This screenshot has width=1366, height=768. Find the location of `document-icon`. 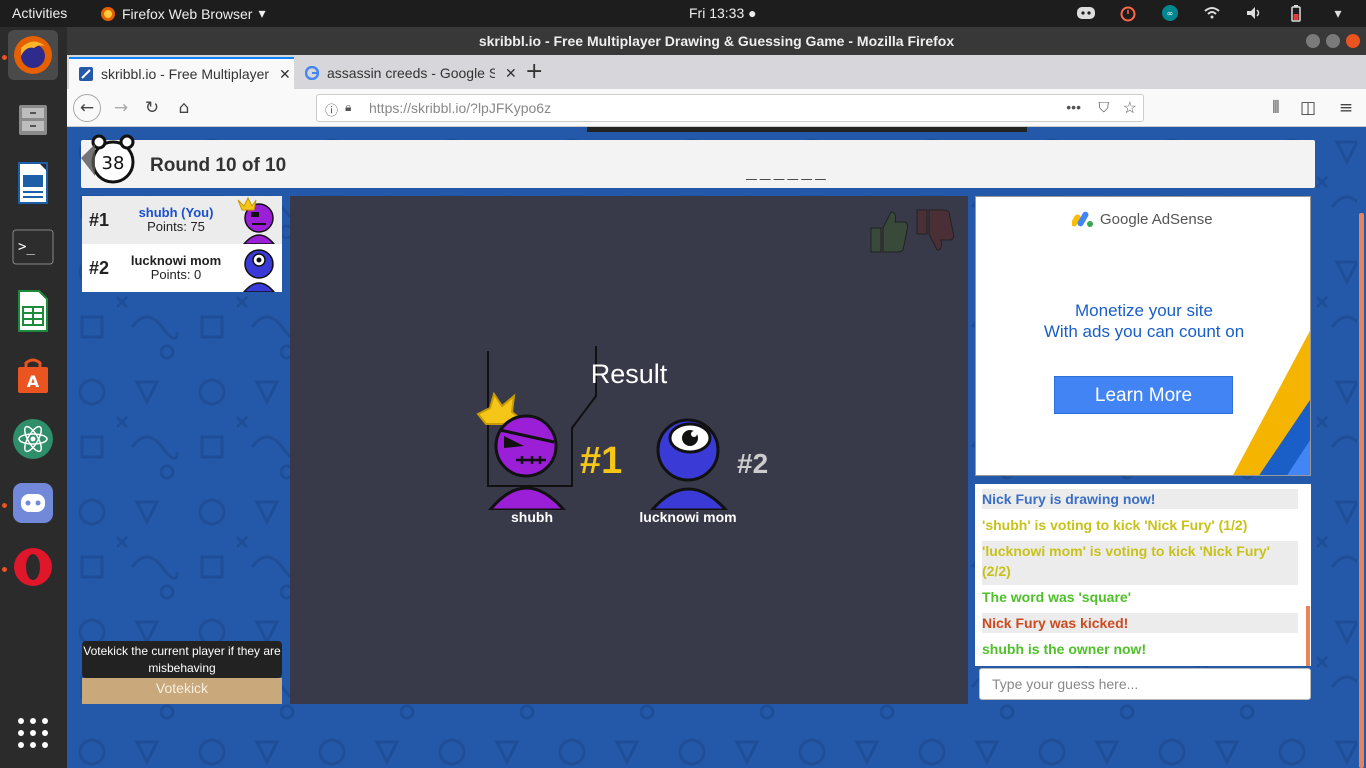

document-icon is located at coordinates (33, 183).